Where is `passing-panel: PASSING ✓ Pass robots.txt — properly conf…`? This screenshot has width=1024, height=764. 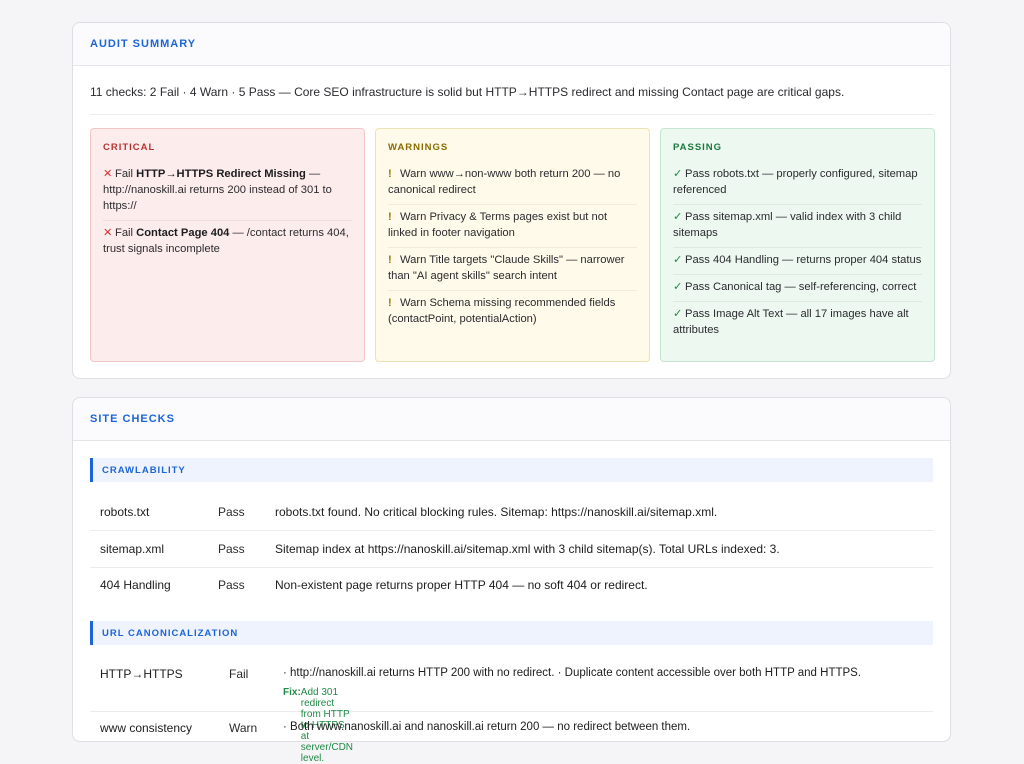
passing-panel: PASSING ✓ Pass robots.txt — properly conf… is located at coordinates (797, 245).